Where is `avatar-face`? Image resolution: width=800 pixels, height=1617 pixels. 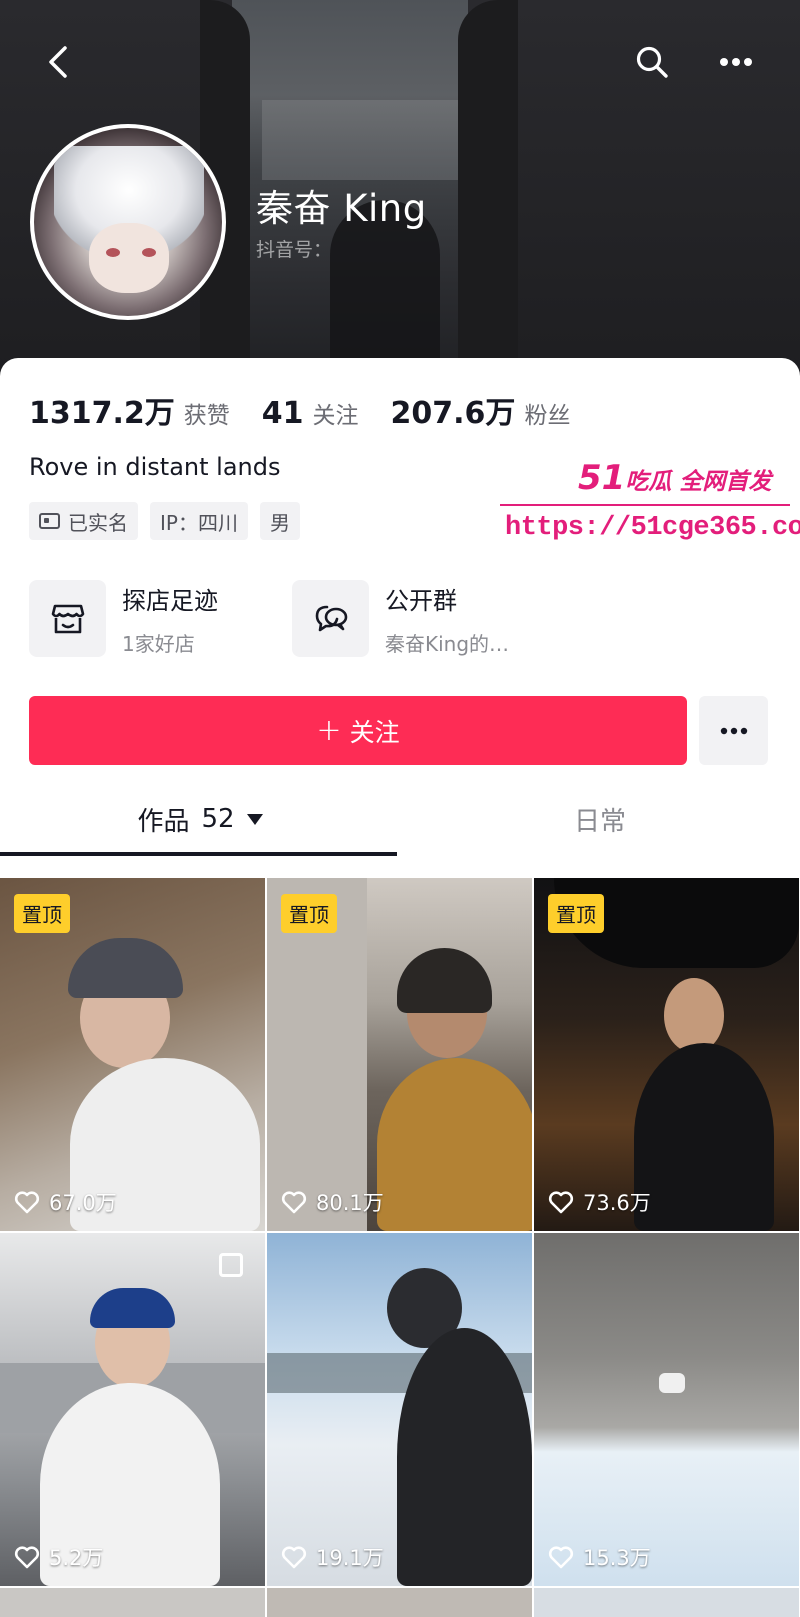 avatar-face is located at coordinates (129, 258).